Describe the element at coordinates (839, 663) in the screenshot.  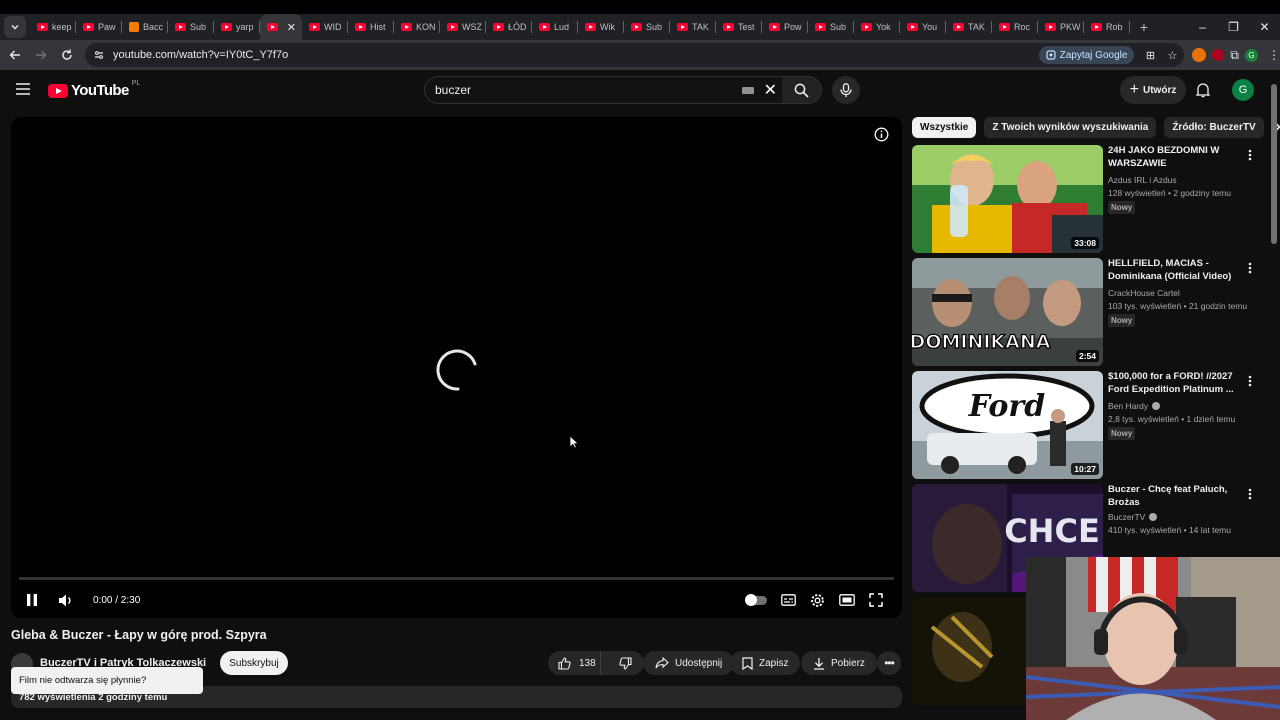
I see `download-button: Pobierz` at that location.